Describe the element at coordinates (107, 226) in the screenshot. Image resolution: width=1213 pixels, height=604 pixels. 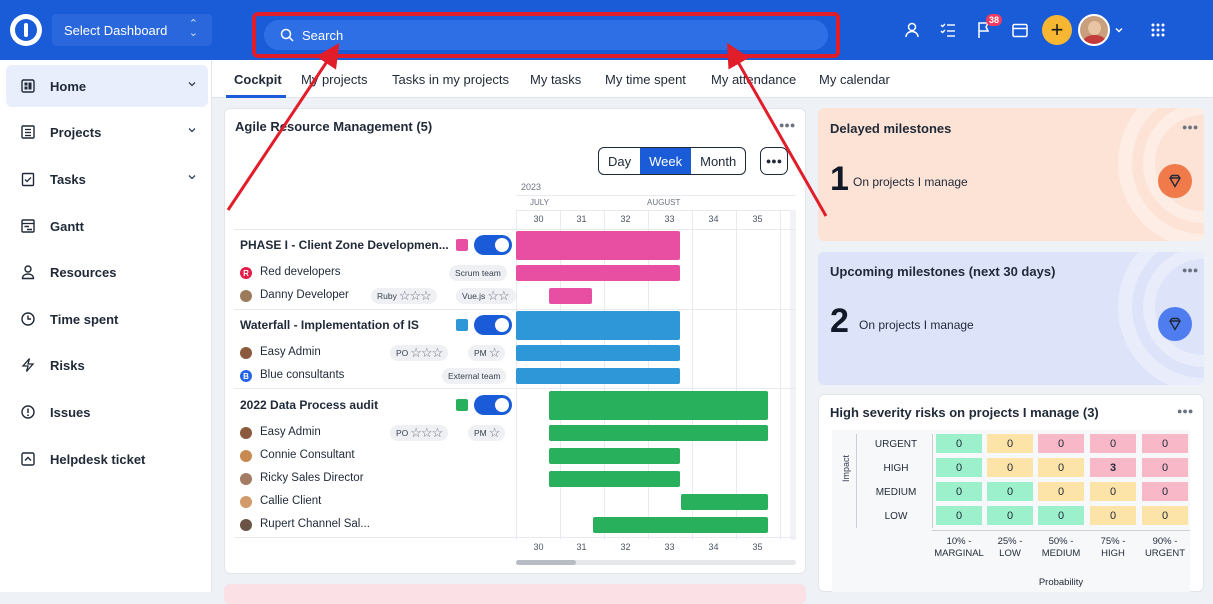
I see `sidebar-item-gantt: Gantt` at that location.